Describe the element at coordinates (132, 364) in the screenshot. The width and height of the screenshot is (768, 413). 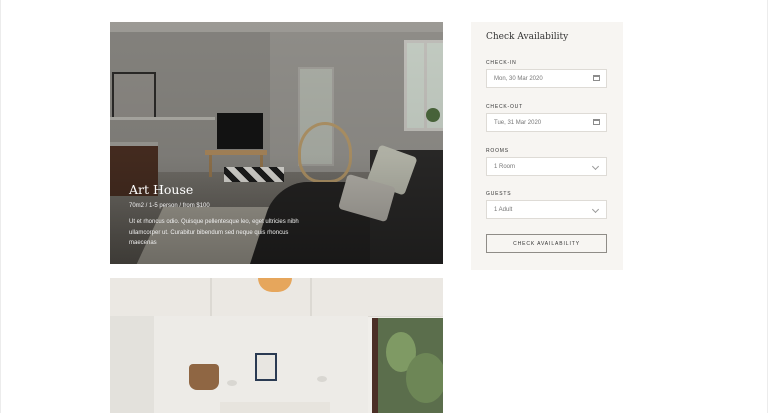
I see `room-photo-side-wall` at that location.